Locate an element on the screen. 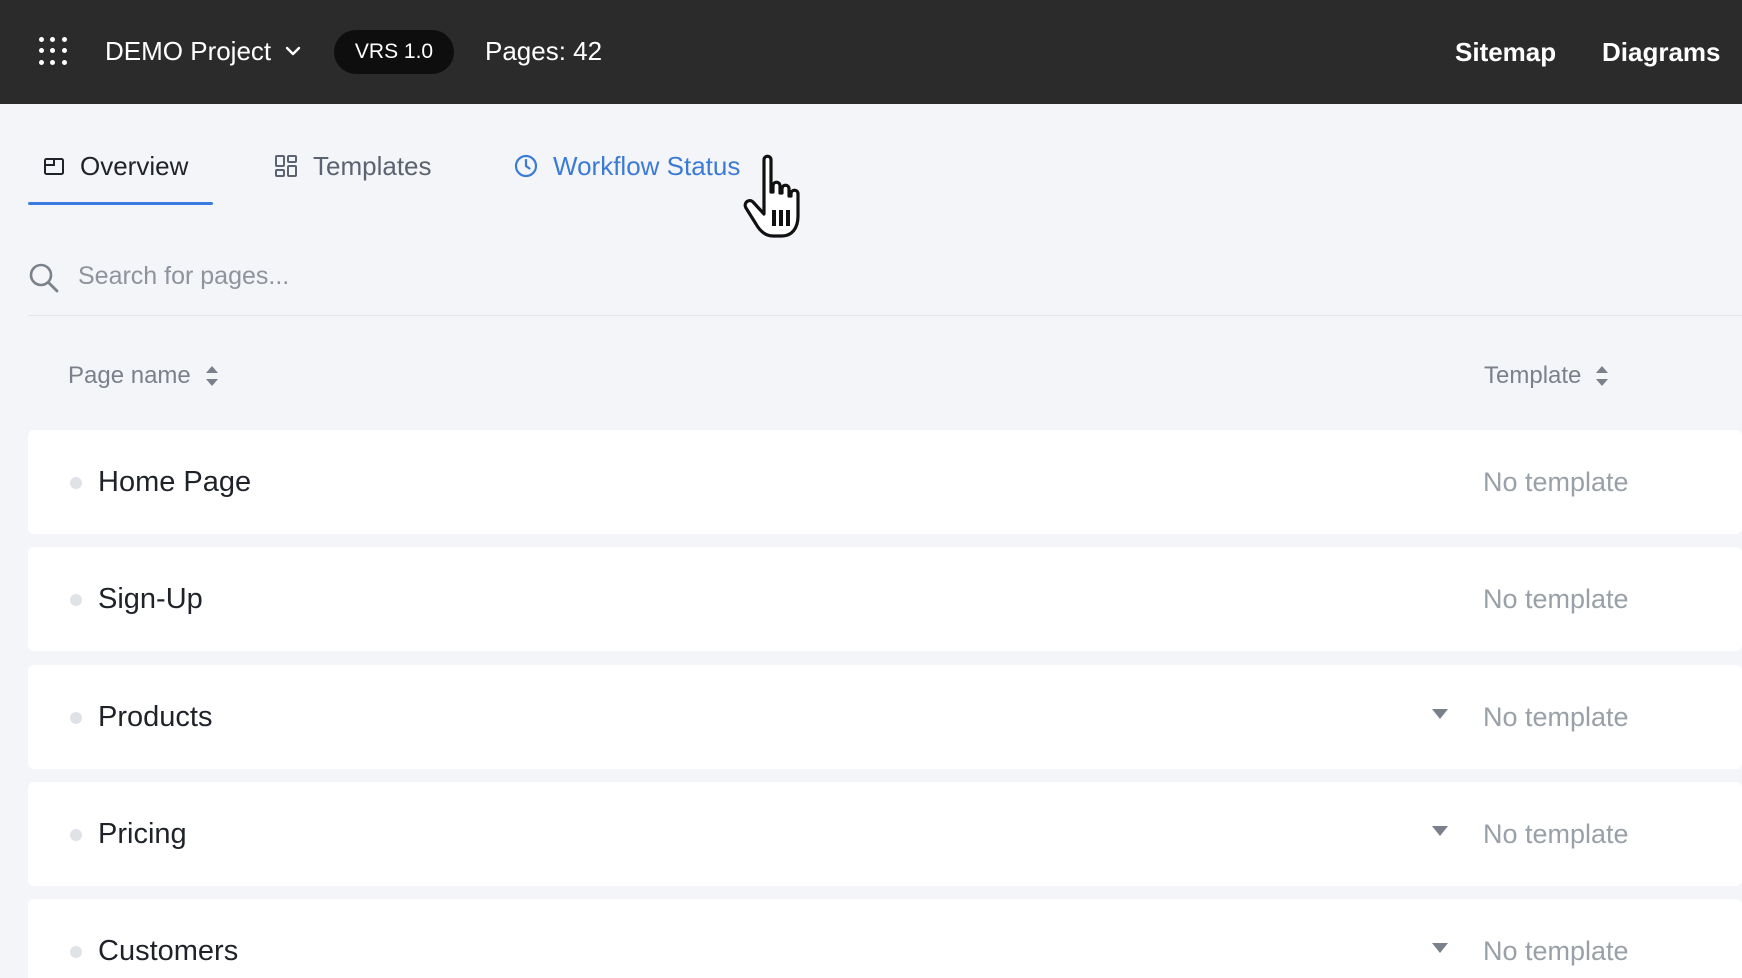 This screenshot has height=978, width=1742. column-header-template-label: Template is located at coordinates (1533, 375).